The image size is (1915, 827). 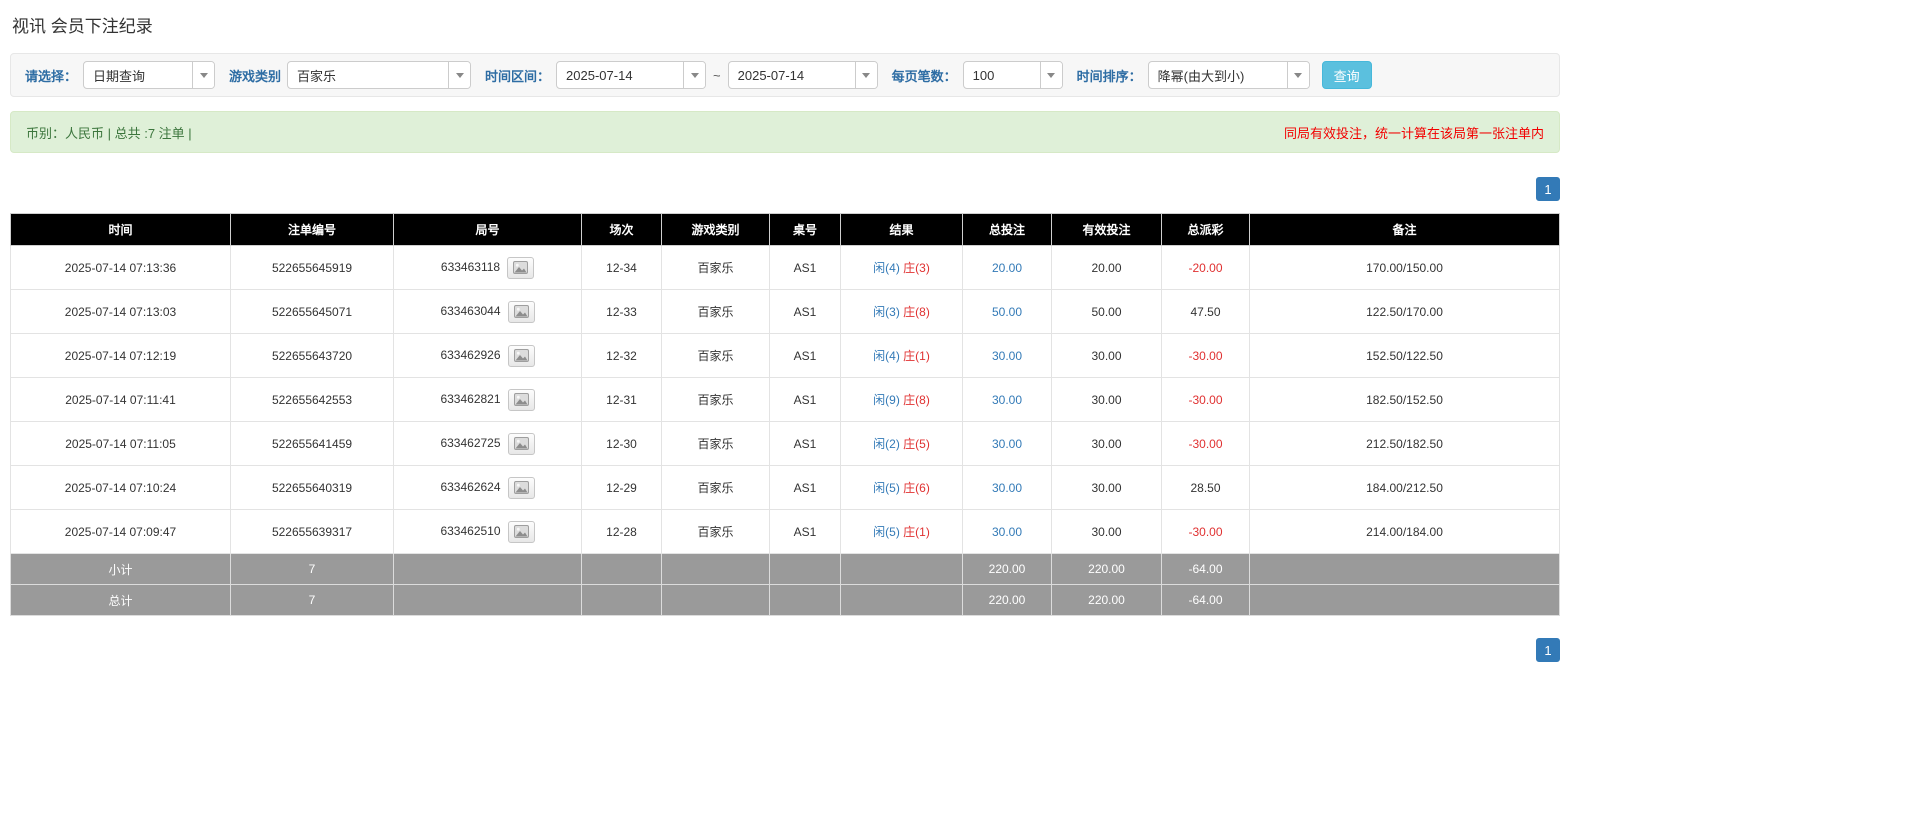 What do you see at coordinates (901, 443) in the screenshot?
I see `cell-result: 闲(2) 庄(5)` at bounding box center [901, 443].